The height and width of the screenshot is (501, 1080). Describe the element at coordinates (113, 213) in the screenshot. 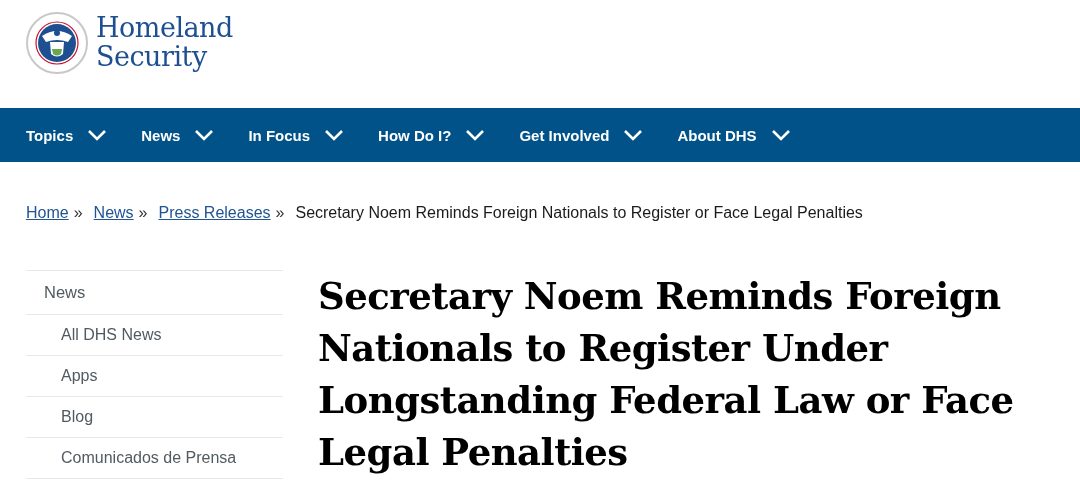

I see `breadcrumb-link: News` at that location.